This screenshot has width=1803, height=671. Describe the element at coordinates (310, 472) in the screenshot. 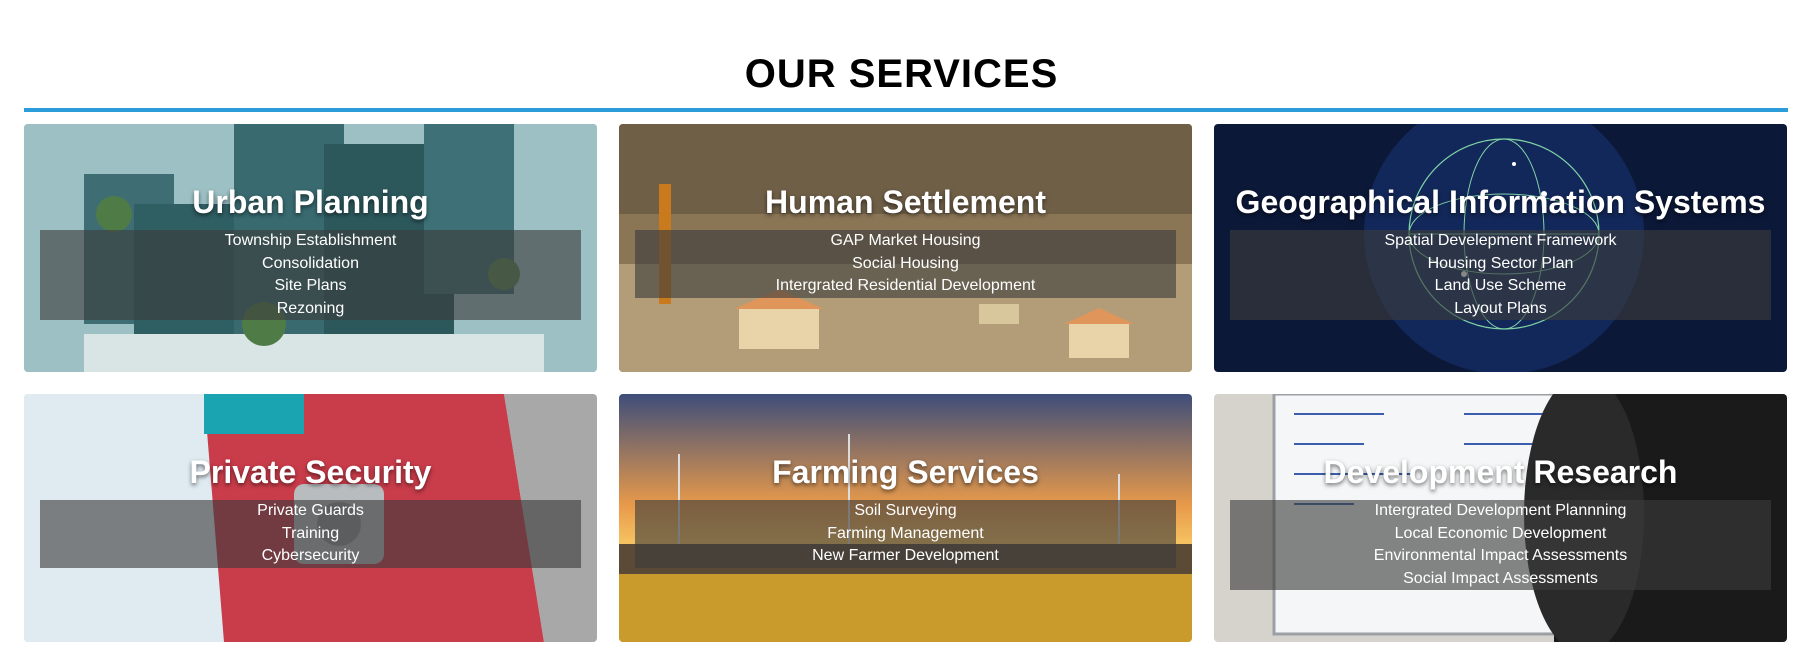

I see `card-title: Private Security` at that location.